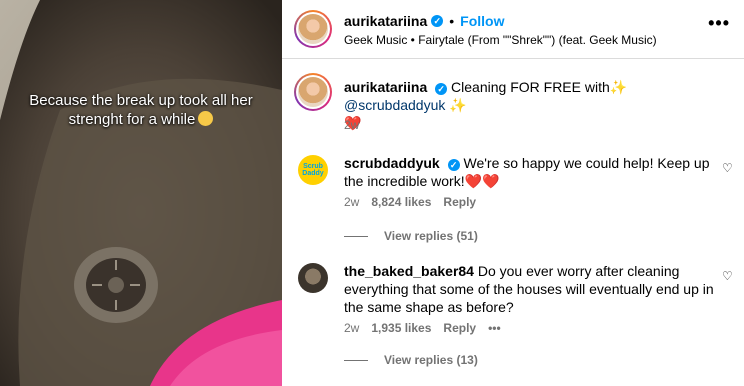 This screenshot has height=386, width=744. I want to click on header-avatar, so click(313, 29).